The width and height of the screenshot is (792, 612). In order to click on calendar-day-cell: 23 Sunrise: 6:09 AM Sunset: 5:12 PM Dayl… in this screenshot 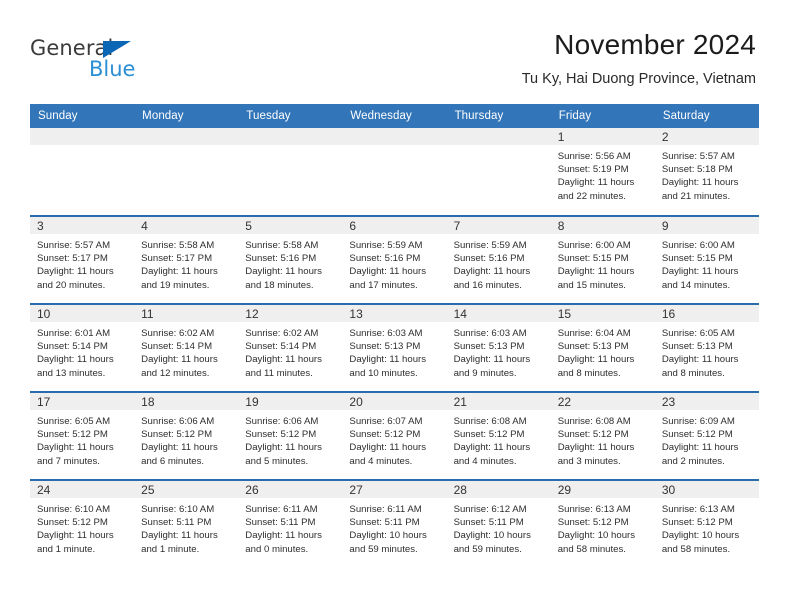, I will do `click(706, 435)`.